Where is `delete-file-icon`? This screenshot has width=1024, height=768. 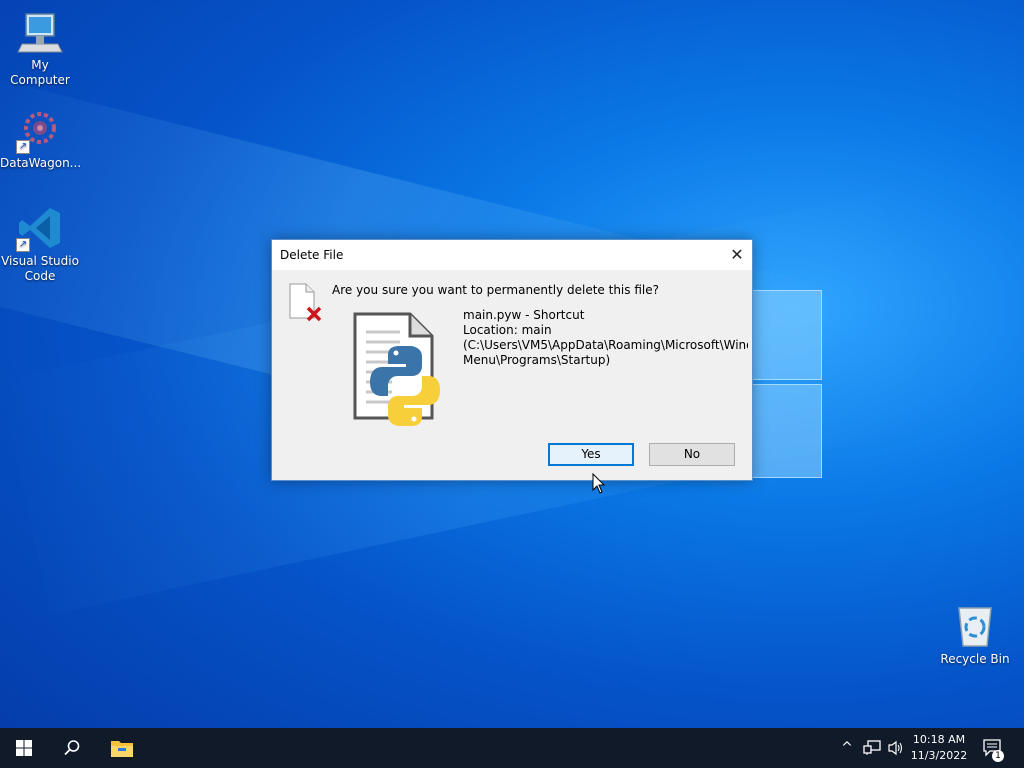
delete-file-icon is located at coordinates (305, 302).